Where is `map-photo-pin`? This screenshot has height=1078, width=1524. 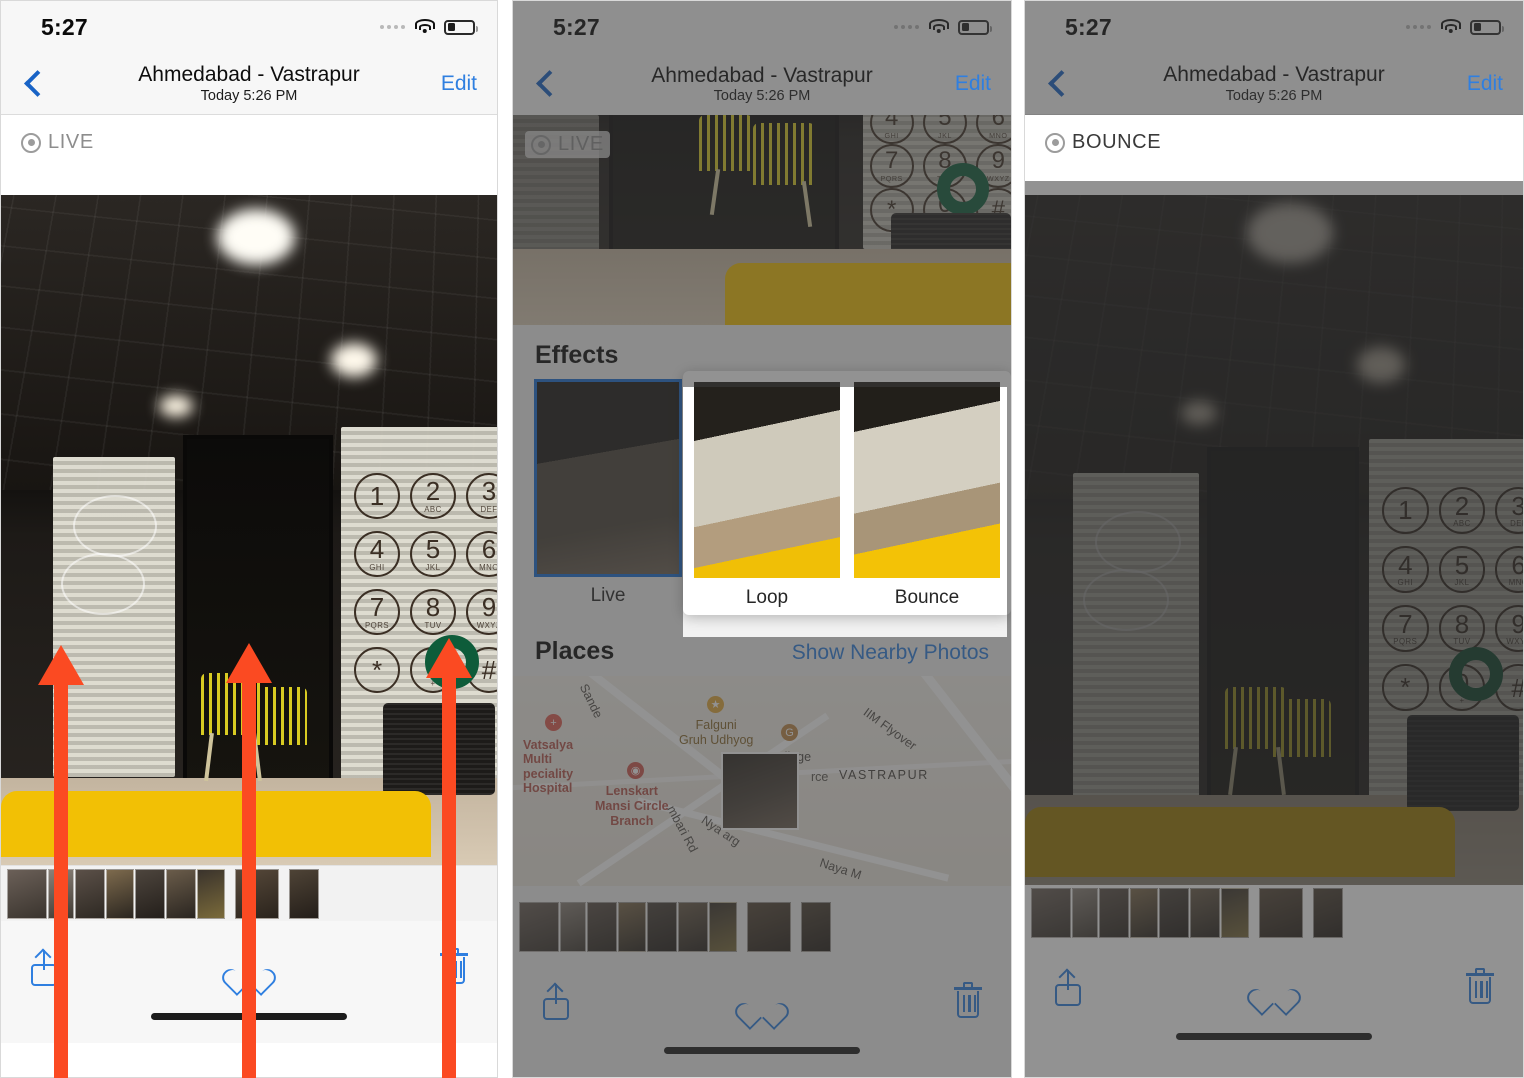
map-photo-pin is located at coordinates (760, 791).